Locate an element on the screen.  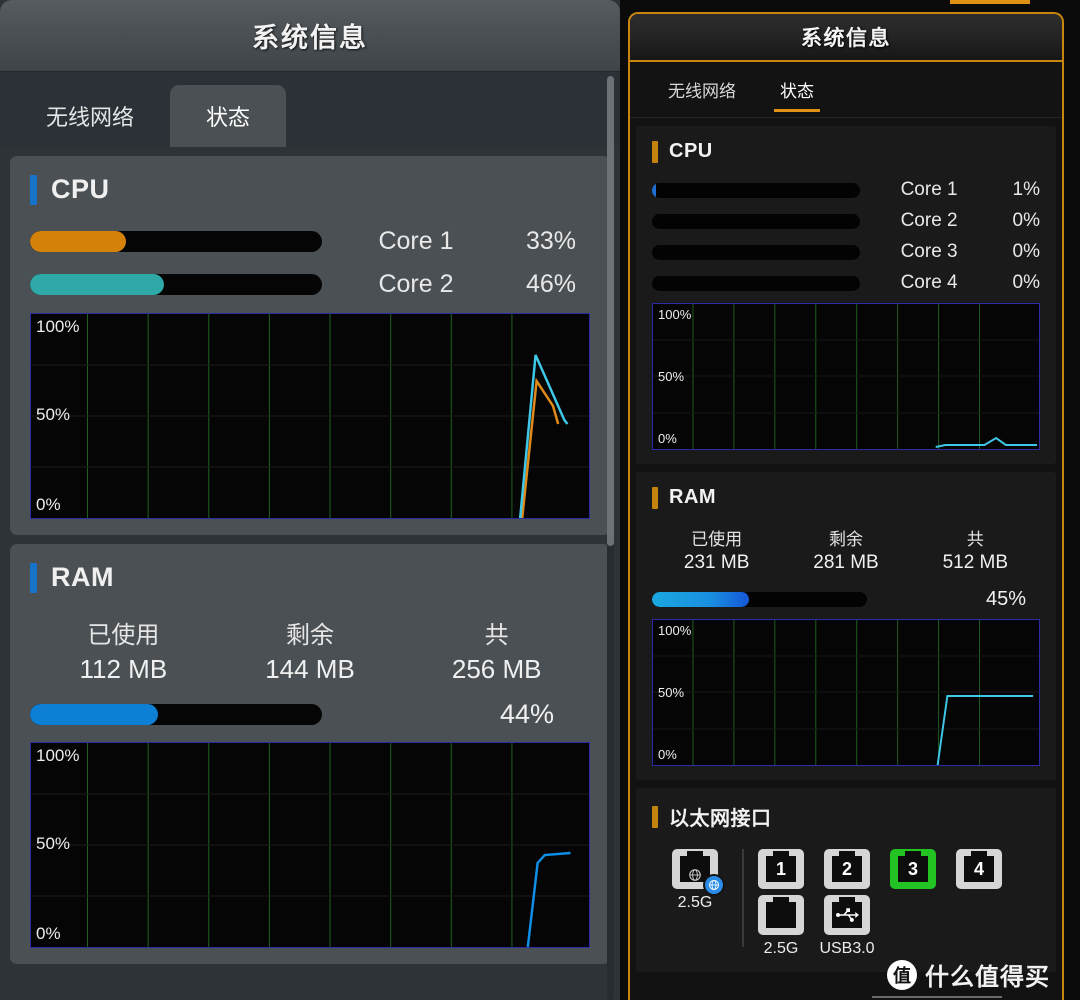
right-ram-progress is located at coordinates (759, 599).